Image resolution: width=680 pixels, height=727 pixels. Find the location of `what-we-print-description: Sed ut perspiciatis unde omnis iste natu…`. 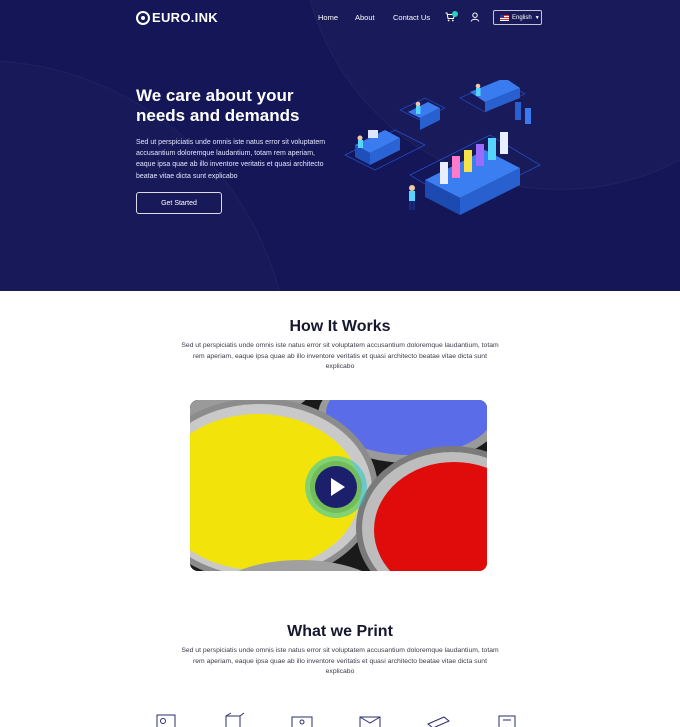

what-we-print-description: Sed ut perspiciatis unde omnis iste natu… is located at coordinates (340, 661).